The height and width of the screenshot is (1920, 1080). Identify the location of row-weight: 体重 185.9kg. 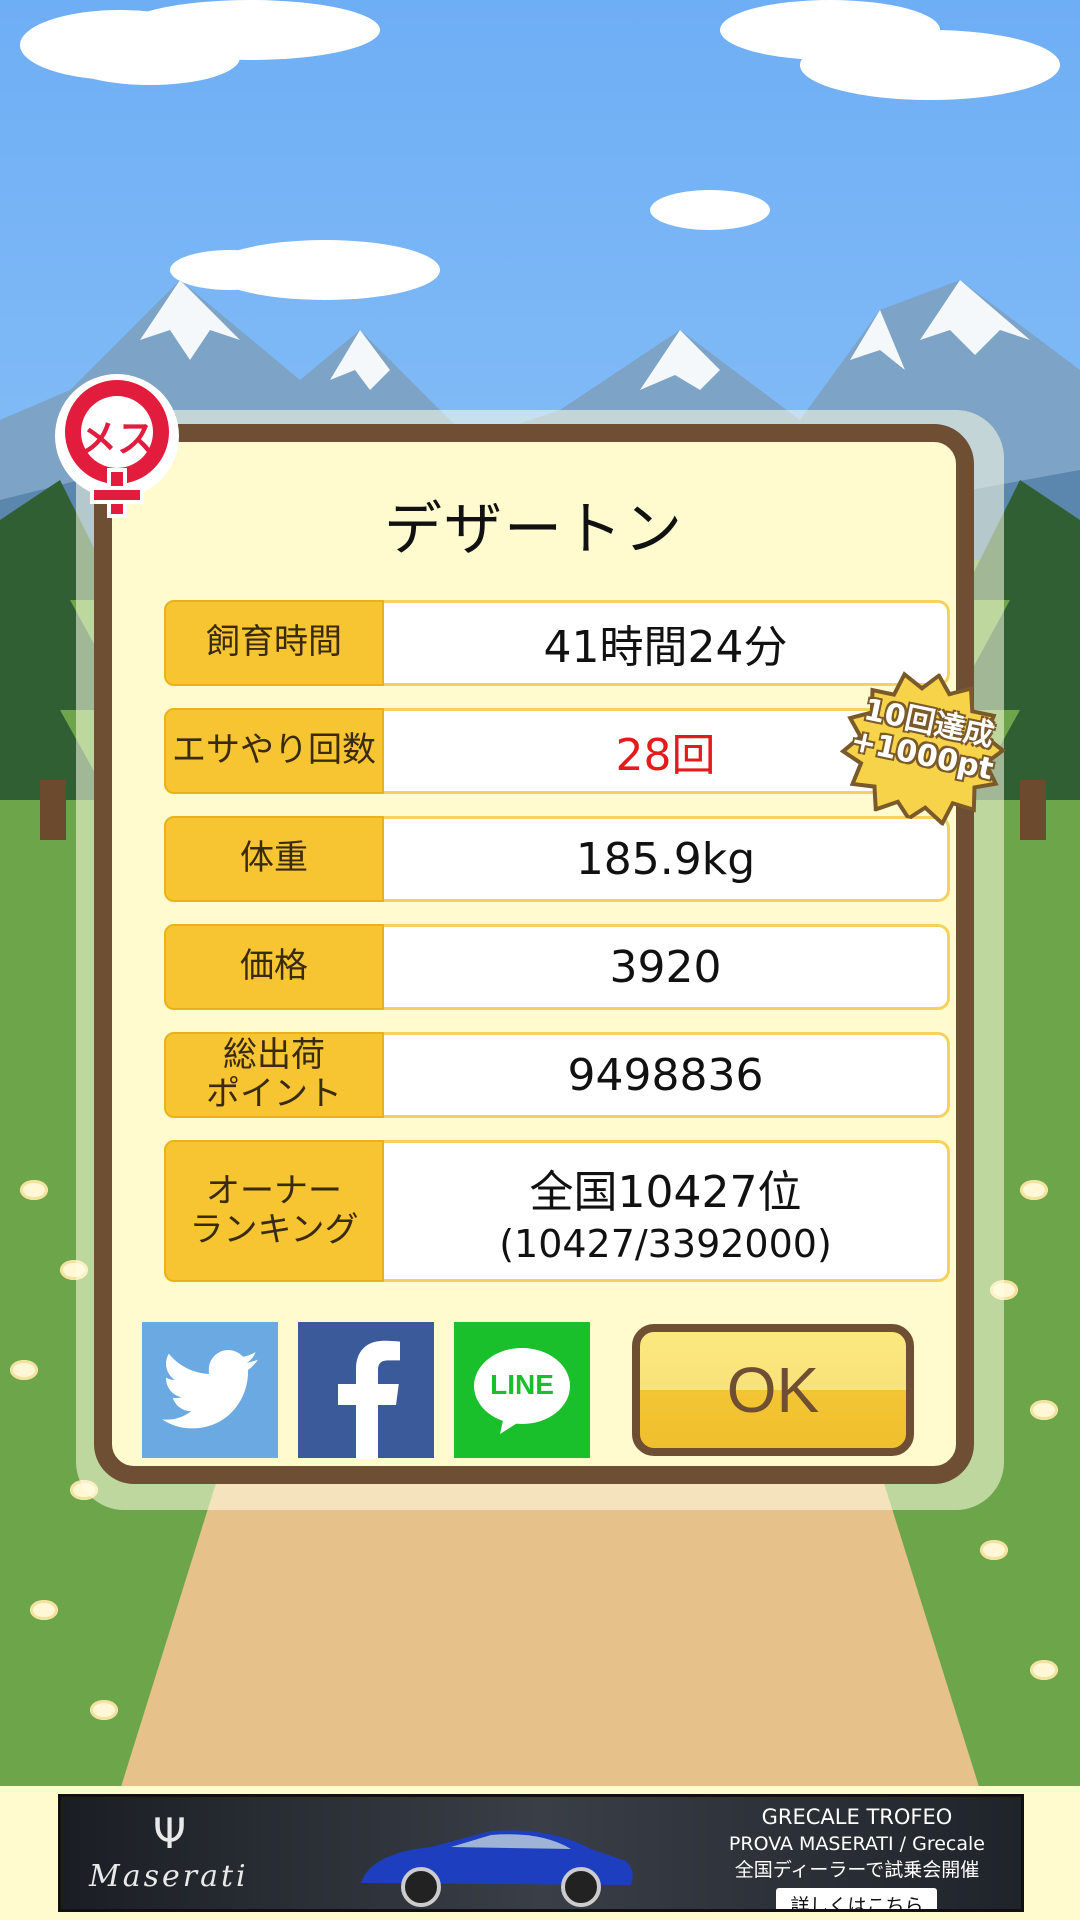
(557, 859).